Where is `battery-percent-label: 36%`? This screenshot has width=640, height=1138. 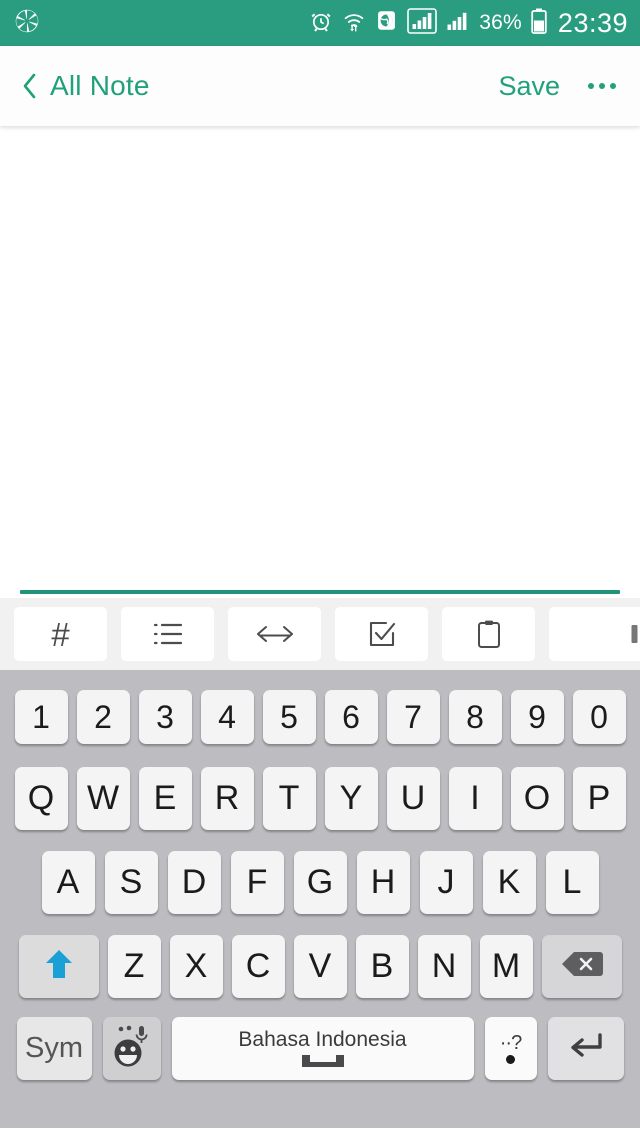 battery-percent-label: 36% is located at coordinates (500, 22).